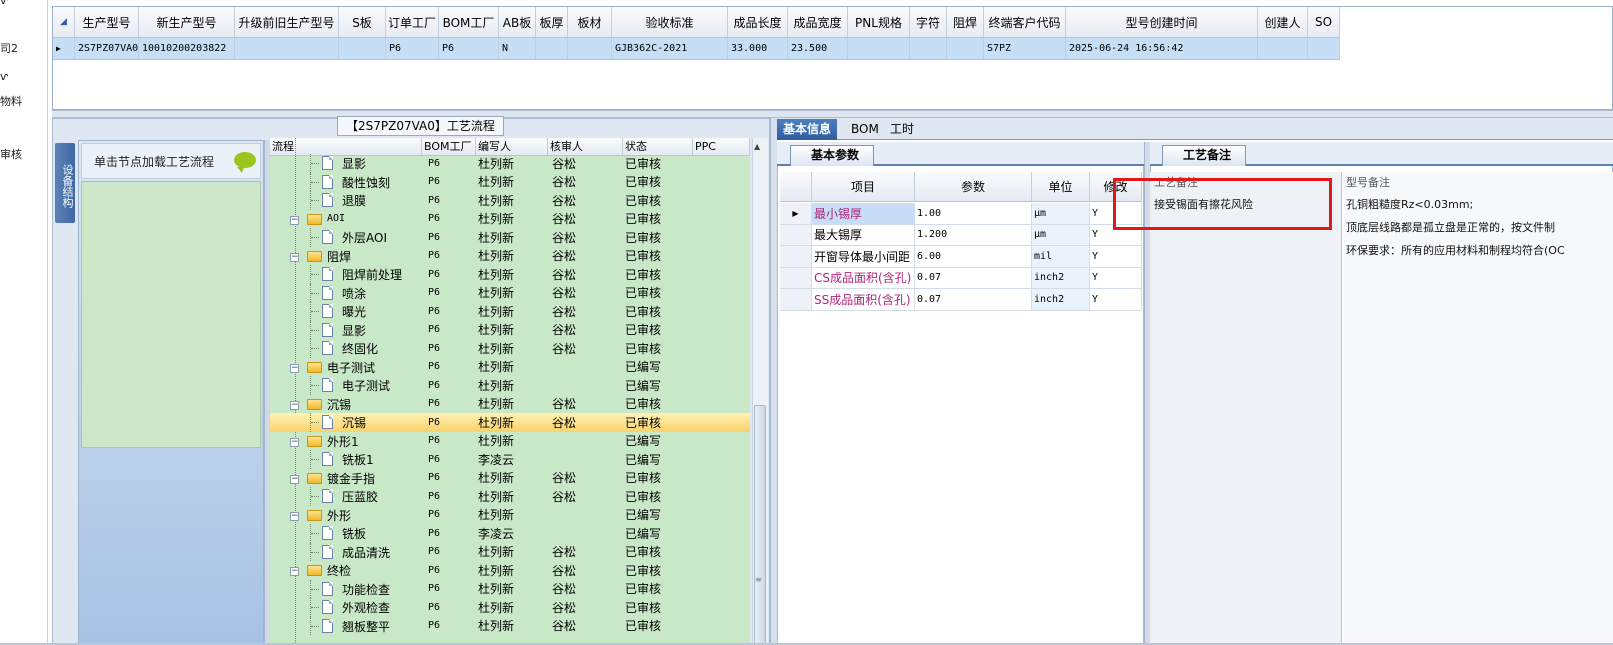 Image resolution: width=1613 pixels, height=645 pixels. What do you see at coordinates (510, 385) in the screenshot?
I see `tree-row: 电子测试 P6 杜列新 已编写` at bounding box center [510, 385].